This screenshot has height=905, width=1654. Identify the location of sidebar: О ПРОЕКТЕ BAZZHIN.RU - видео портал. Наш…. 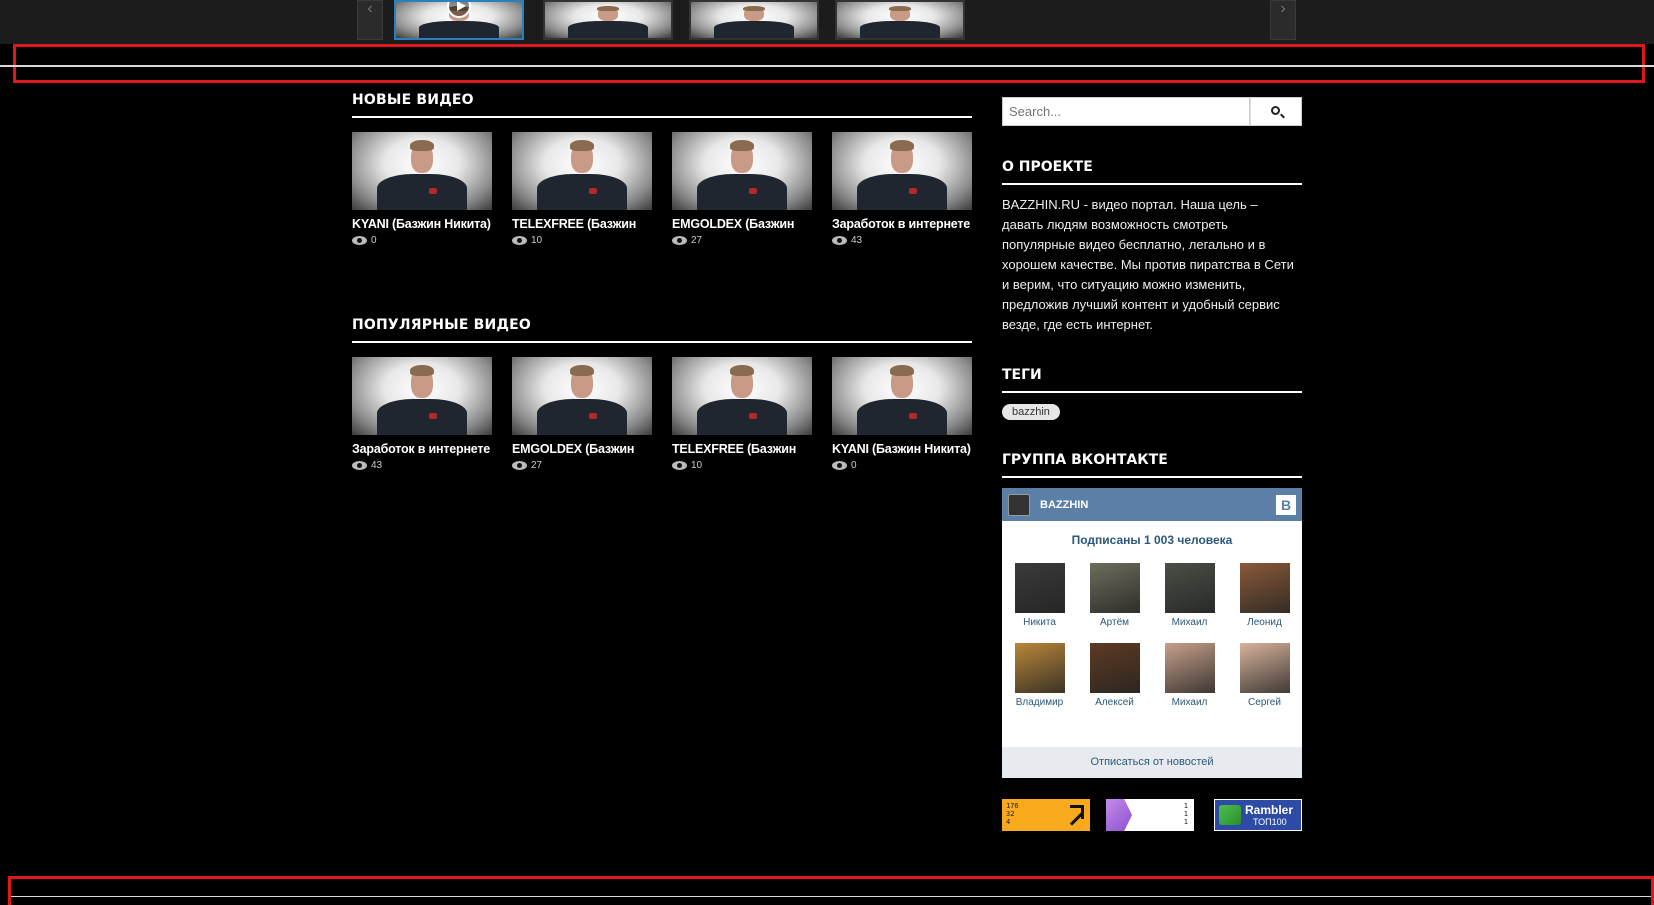
(1152, 437).